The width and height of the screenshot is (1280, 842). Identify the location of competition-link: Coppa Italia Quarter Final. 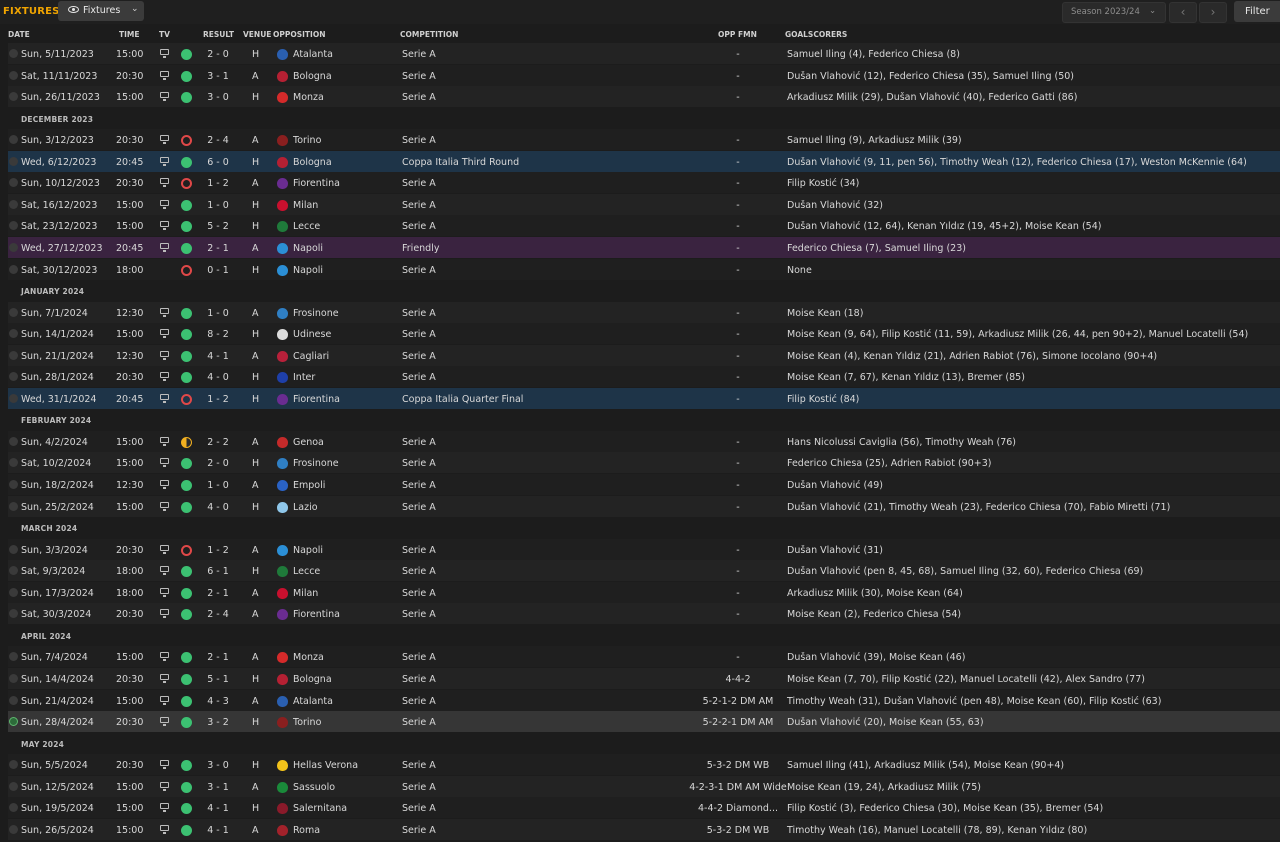
(462, 399).